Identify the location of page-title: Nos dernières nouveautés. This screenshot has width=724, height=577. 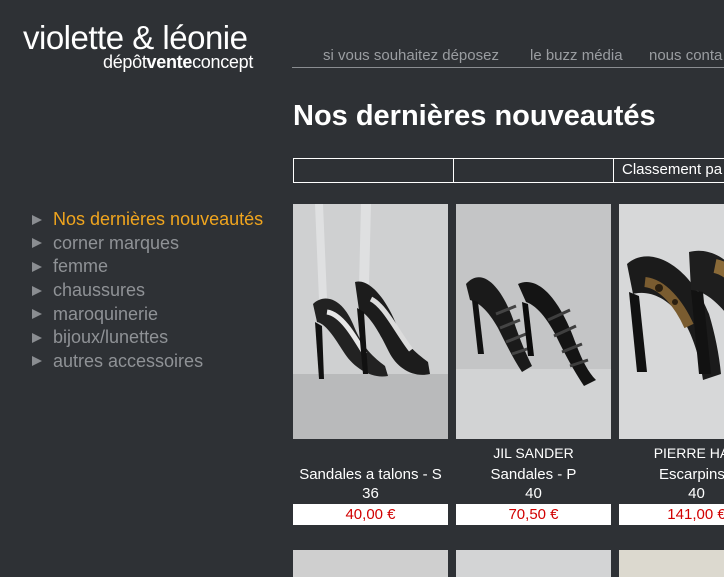
(474, 116).